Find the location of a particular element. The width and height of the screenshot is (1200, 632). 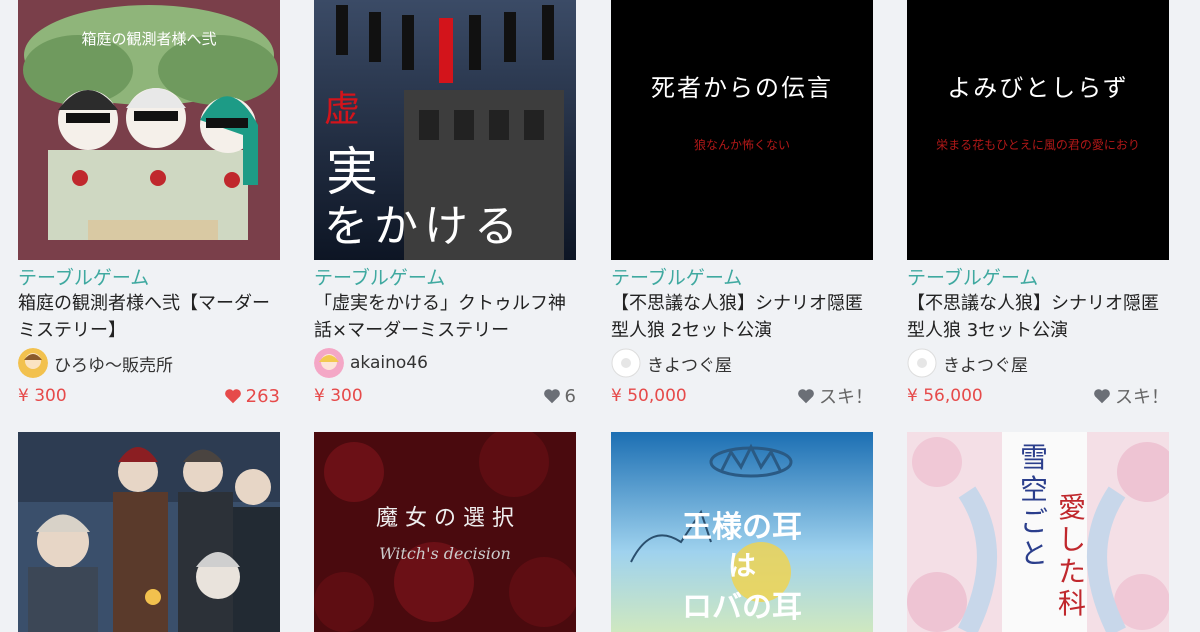

cover-title-top: 王様の耳 is located at coordinates (742, 527).